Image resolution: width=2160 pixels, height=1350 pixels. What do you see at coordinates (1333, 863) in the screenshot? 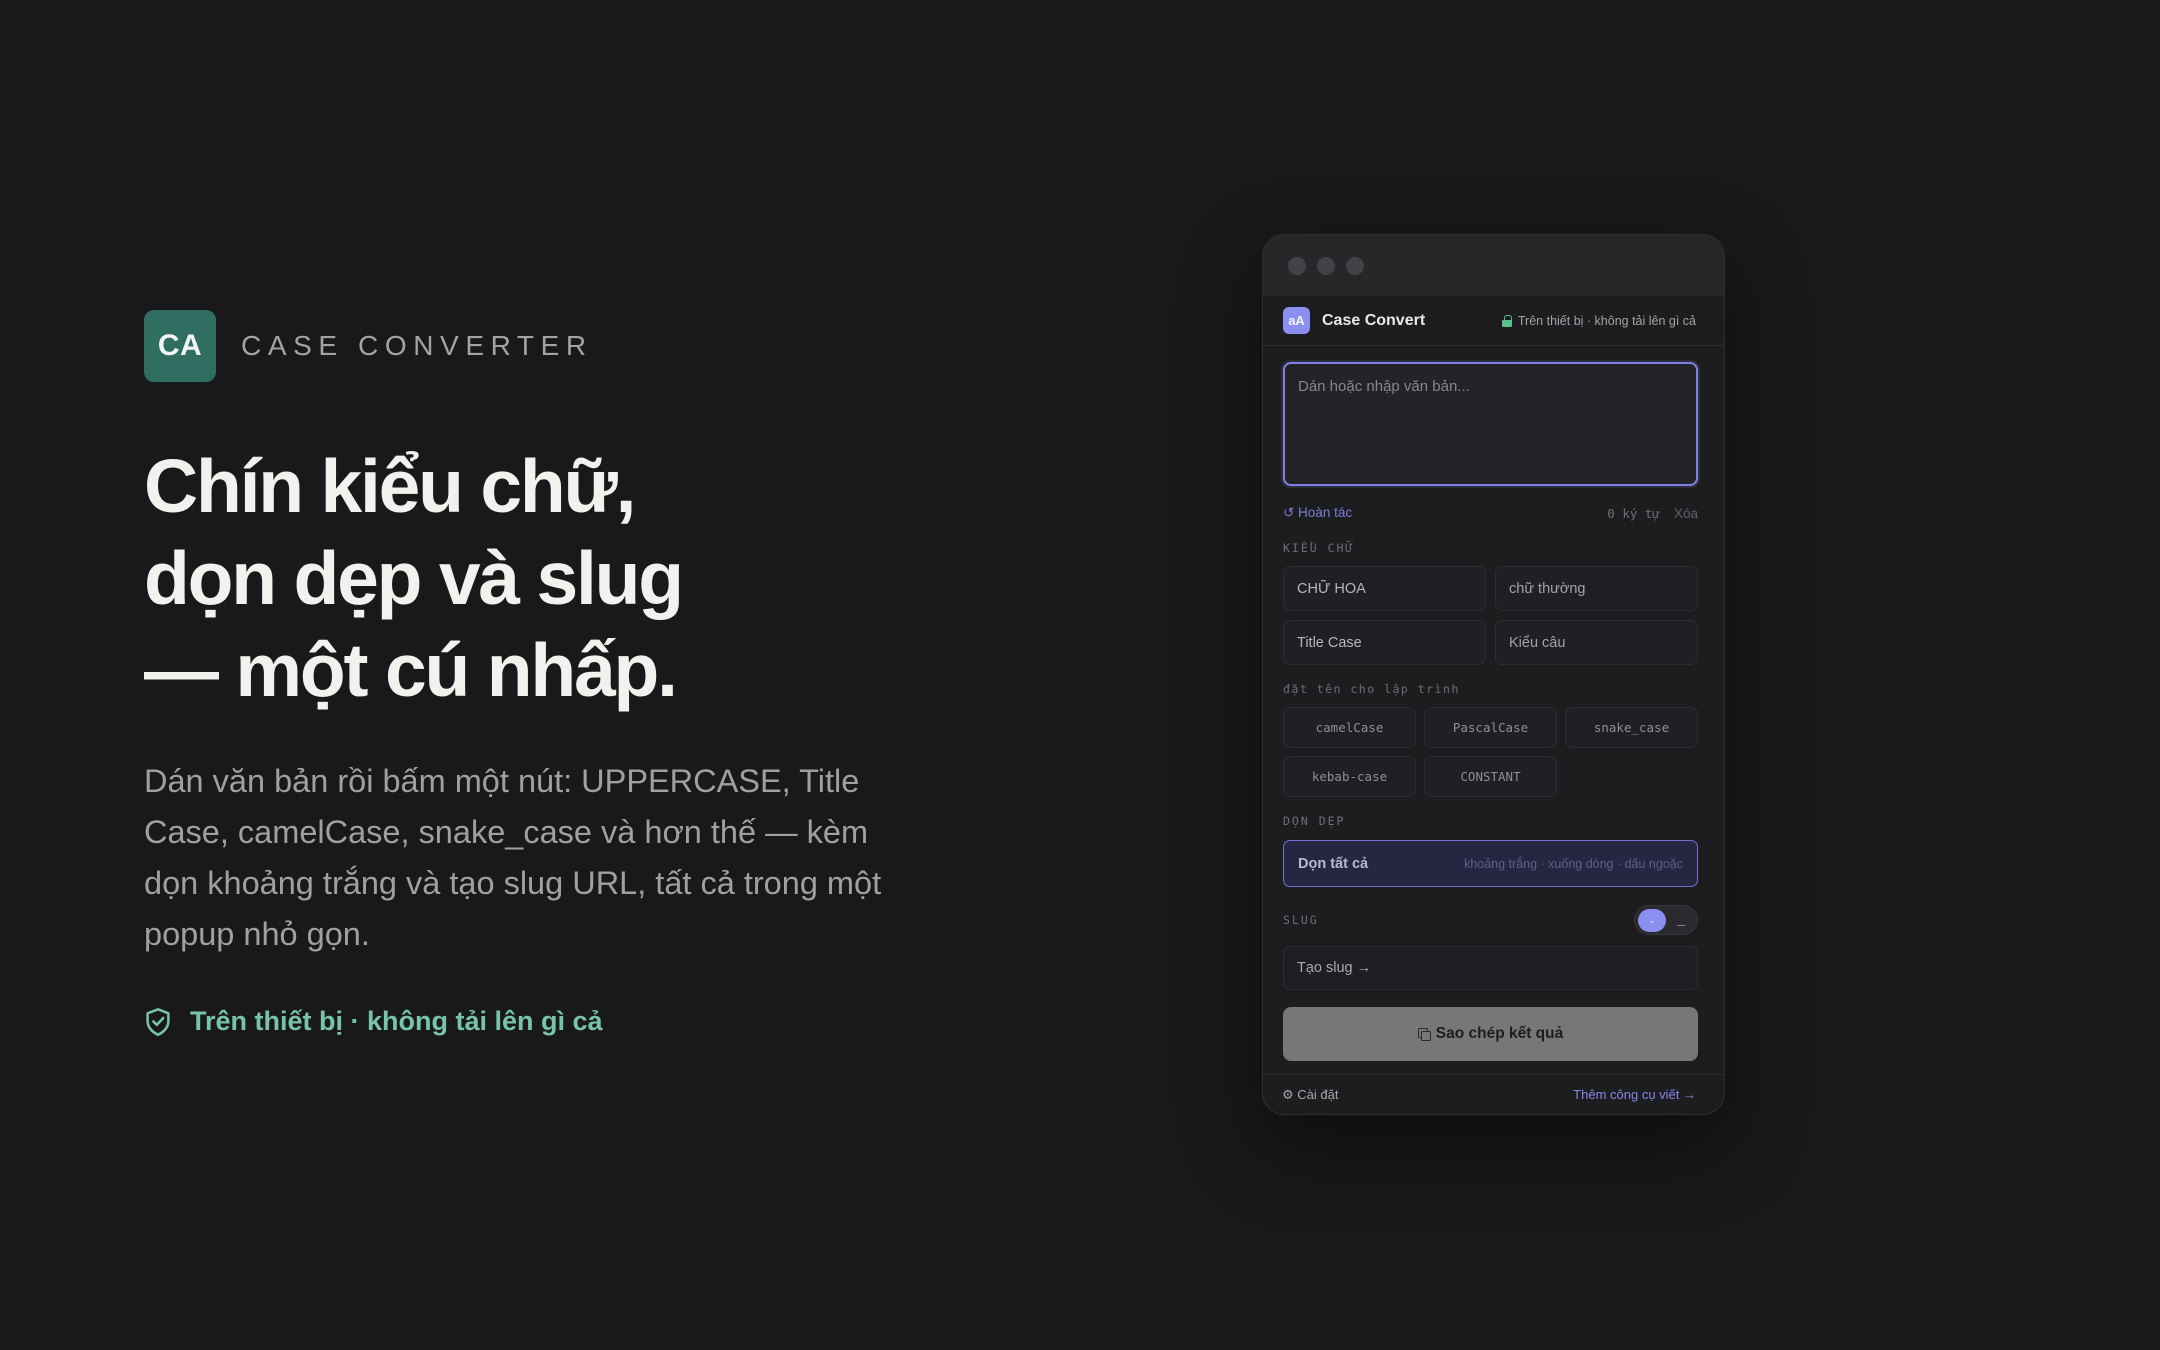
I see `clean-all-label: Dọn tất cả` at bounding box center [1333, 863].